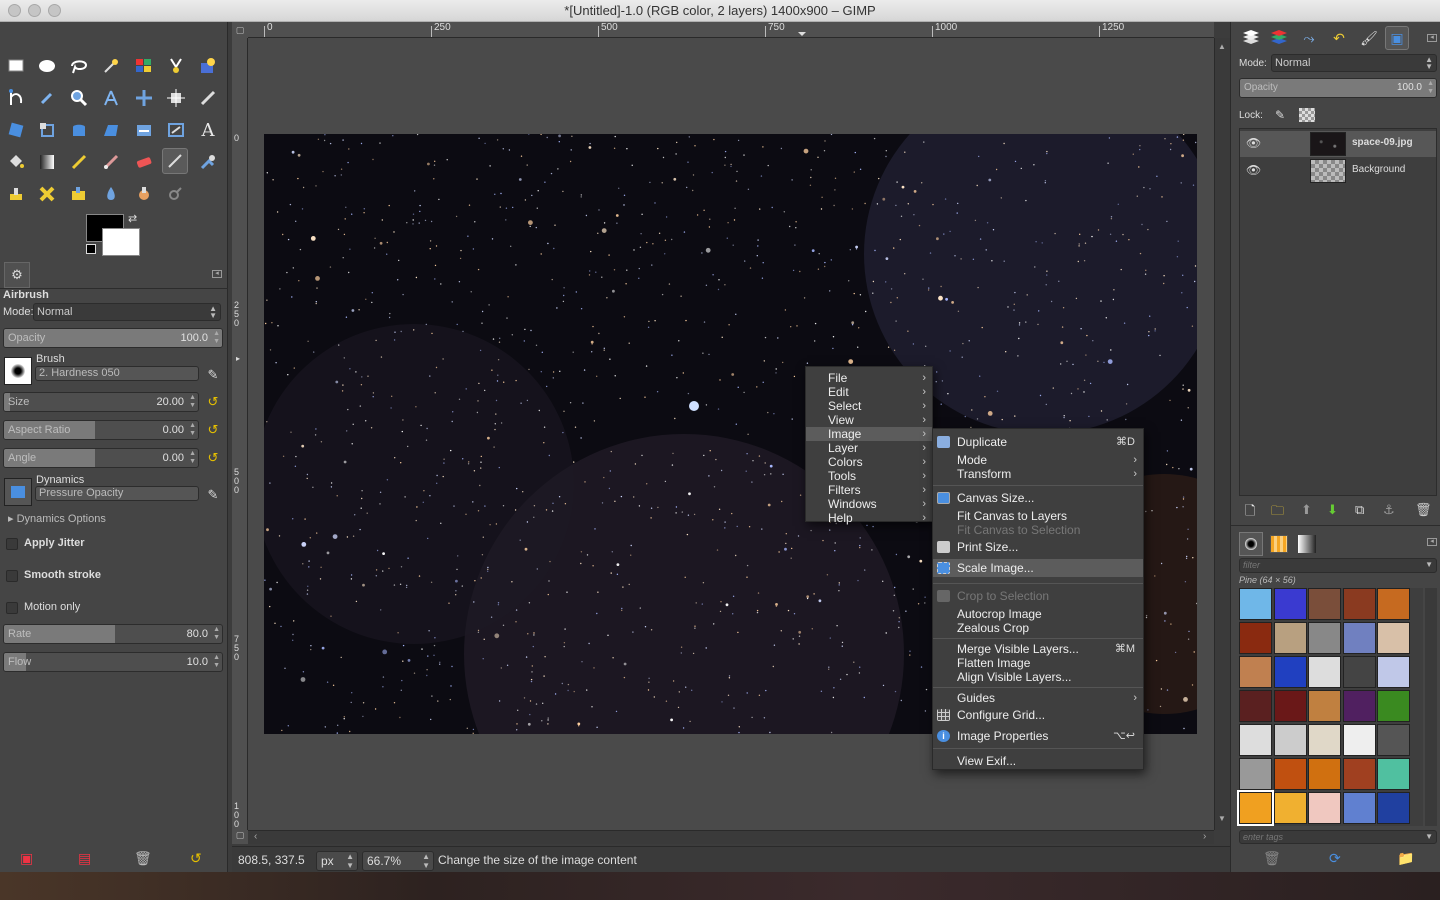  Describe the element at coordinates (1338, 565) in the screenshot. I see `pattern-filter-field: filter ▼` at that location.